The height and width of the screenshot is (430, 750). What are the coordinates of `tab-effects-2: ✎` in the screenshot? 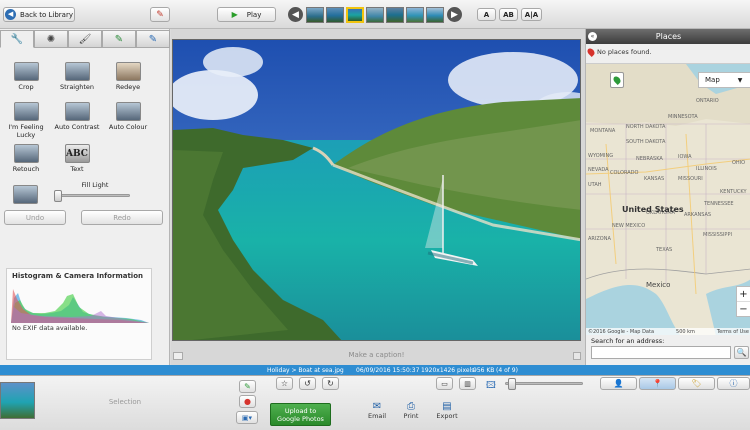 It's located at (119, 39).